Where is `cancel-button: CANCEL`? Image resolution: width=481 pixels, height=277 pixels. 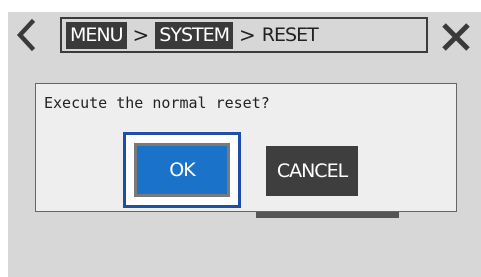
cancel-button: CANCEL is located at coordinates (312, 171).